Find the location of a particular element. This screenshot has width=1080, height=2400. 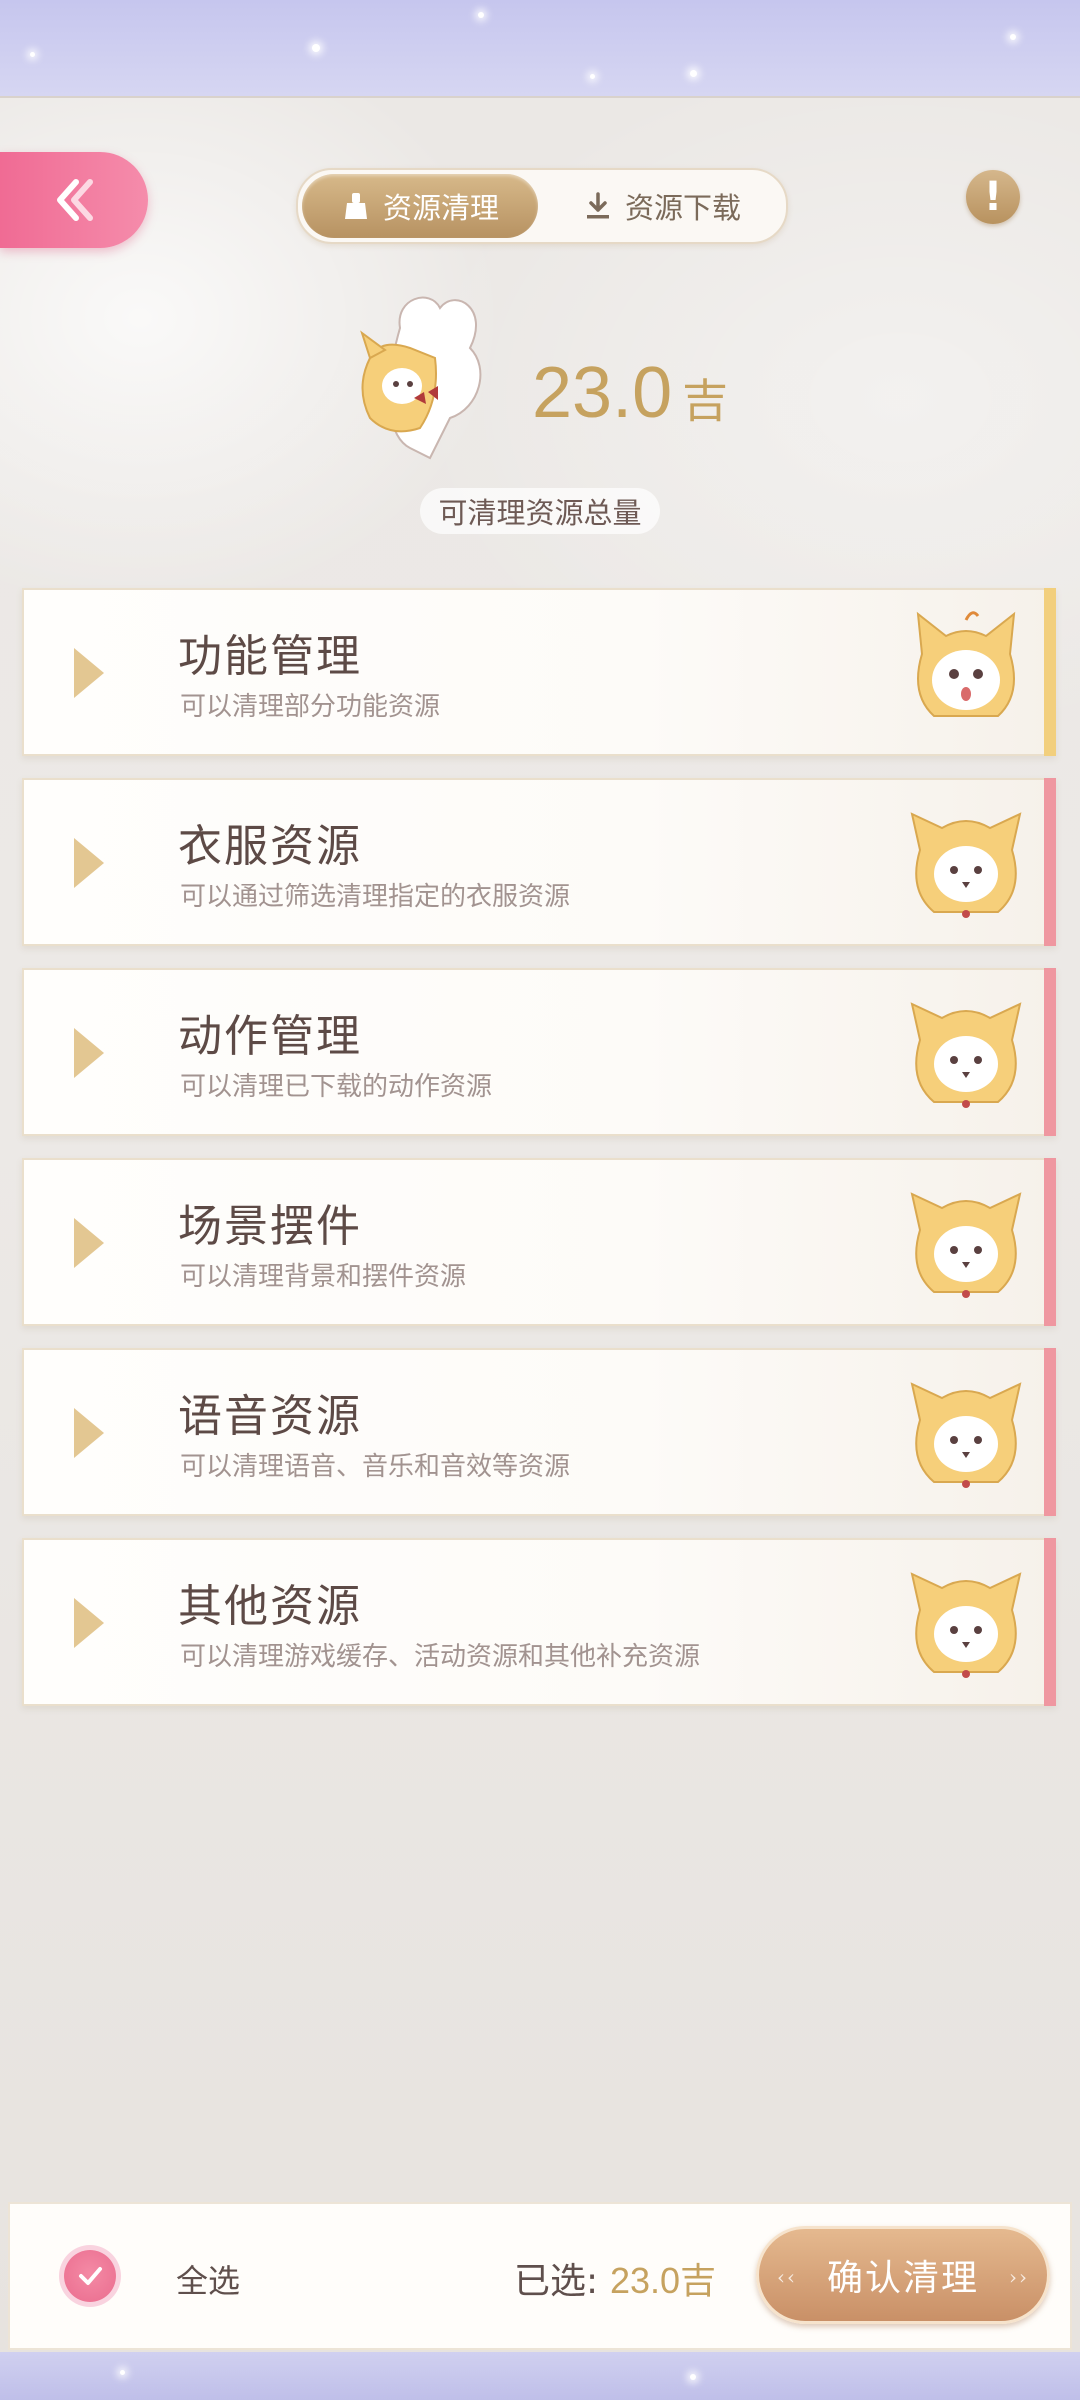

exclamation-icon: ! is located at coordinates (993, 197).